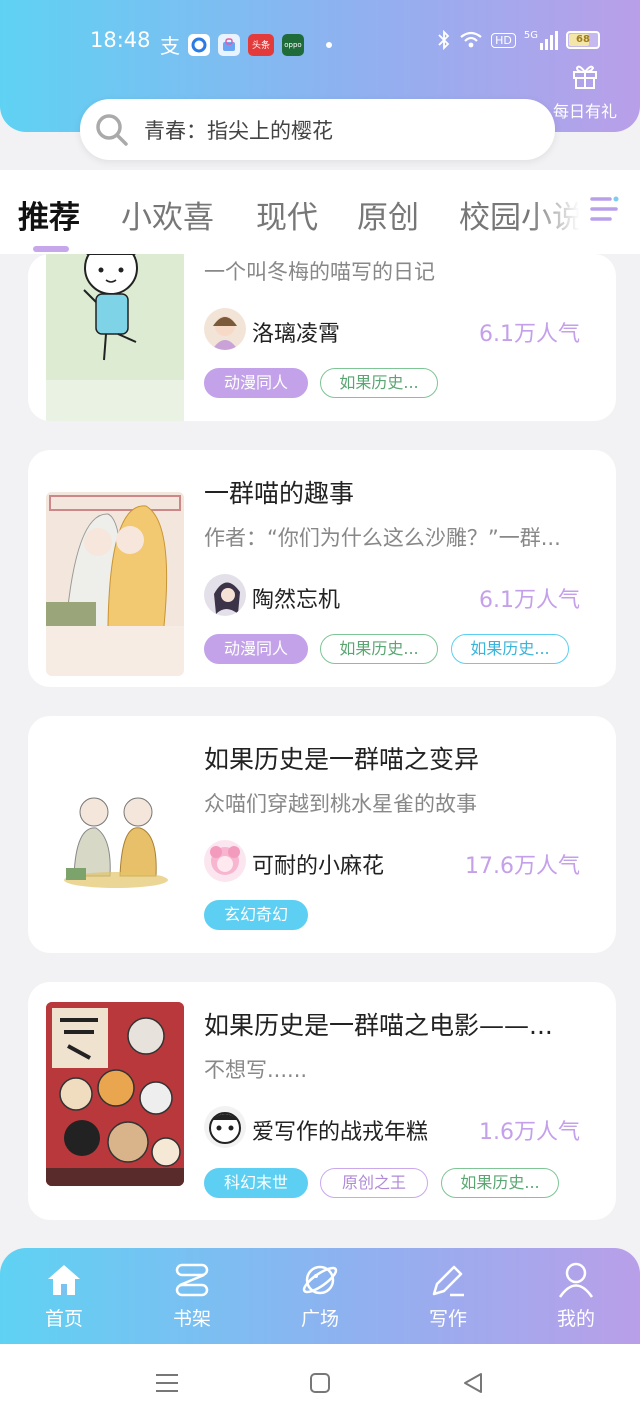 The width and height of the screenshot is (640, 1422). What do you see at coordinates (541, 40) in the screenshot?
I see `signal-icon: 5G` at bounding box center [541, 40].